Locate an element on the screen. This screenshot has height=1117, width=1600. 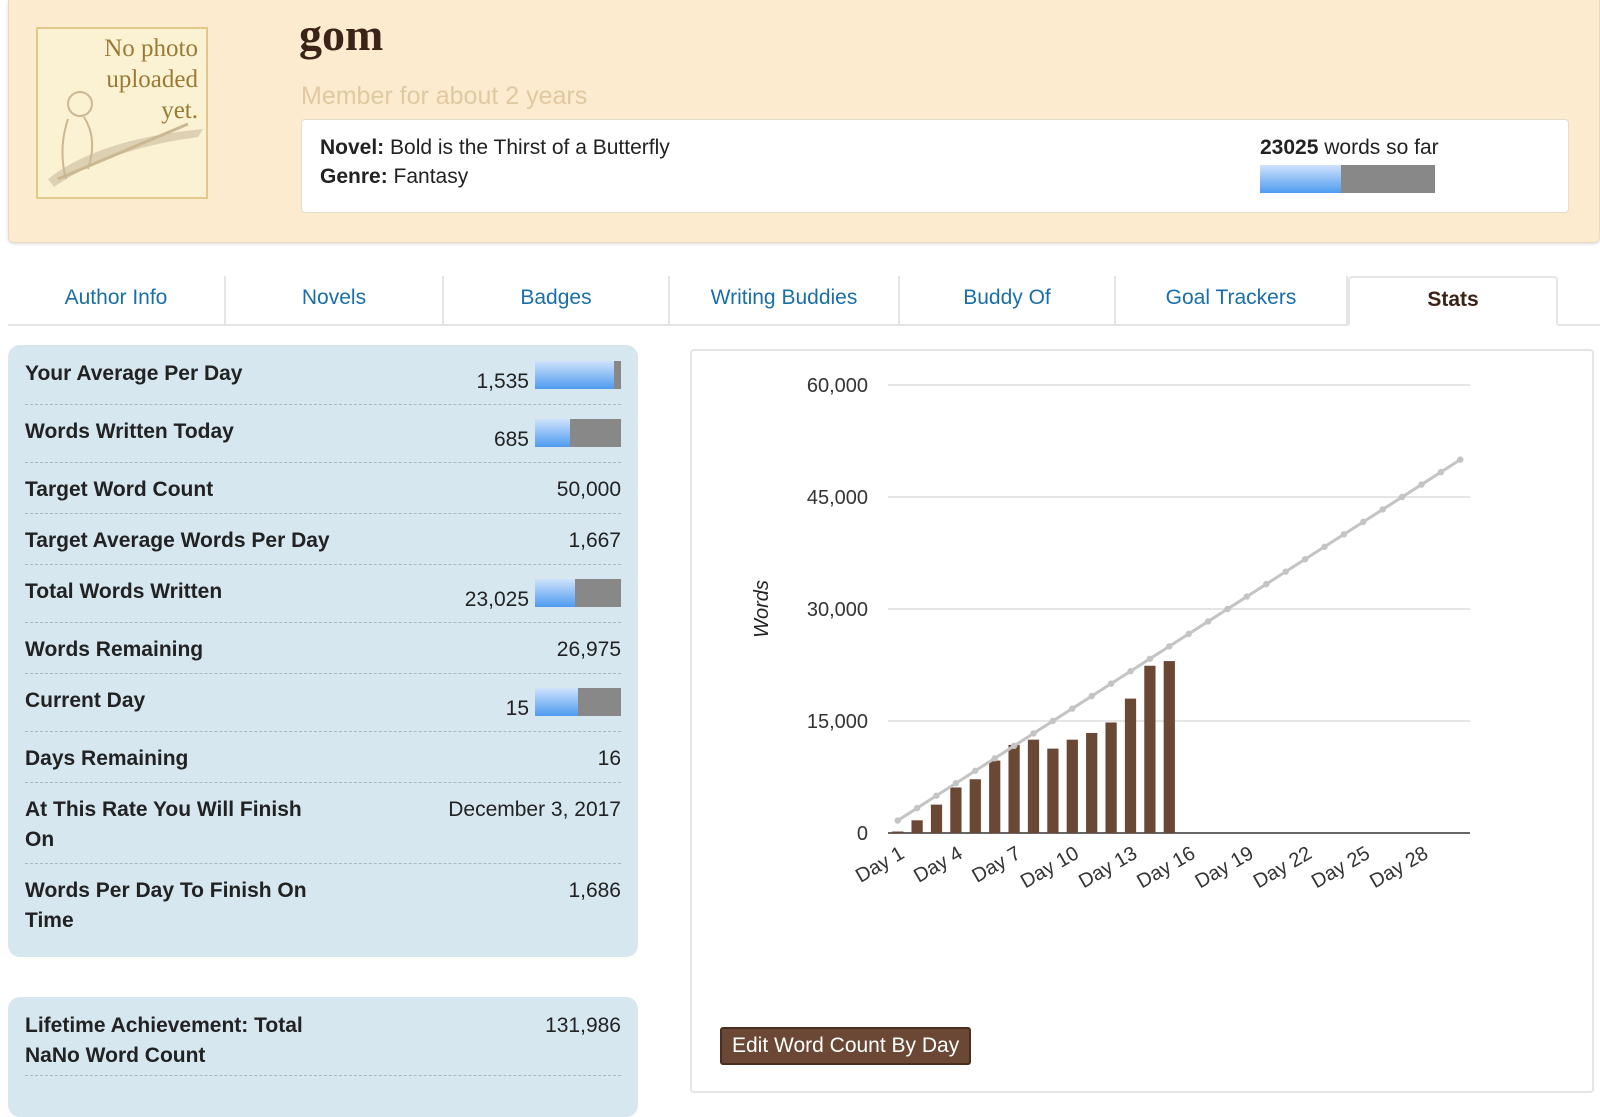
stat-row-total-words: Total Words Written 23,025 is located at coordinates (323, 600).